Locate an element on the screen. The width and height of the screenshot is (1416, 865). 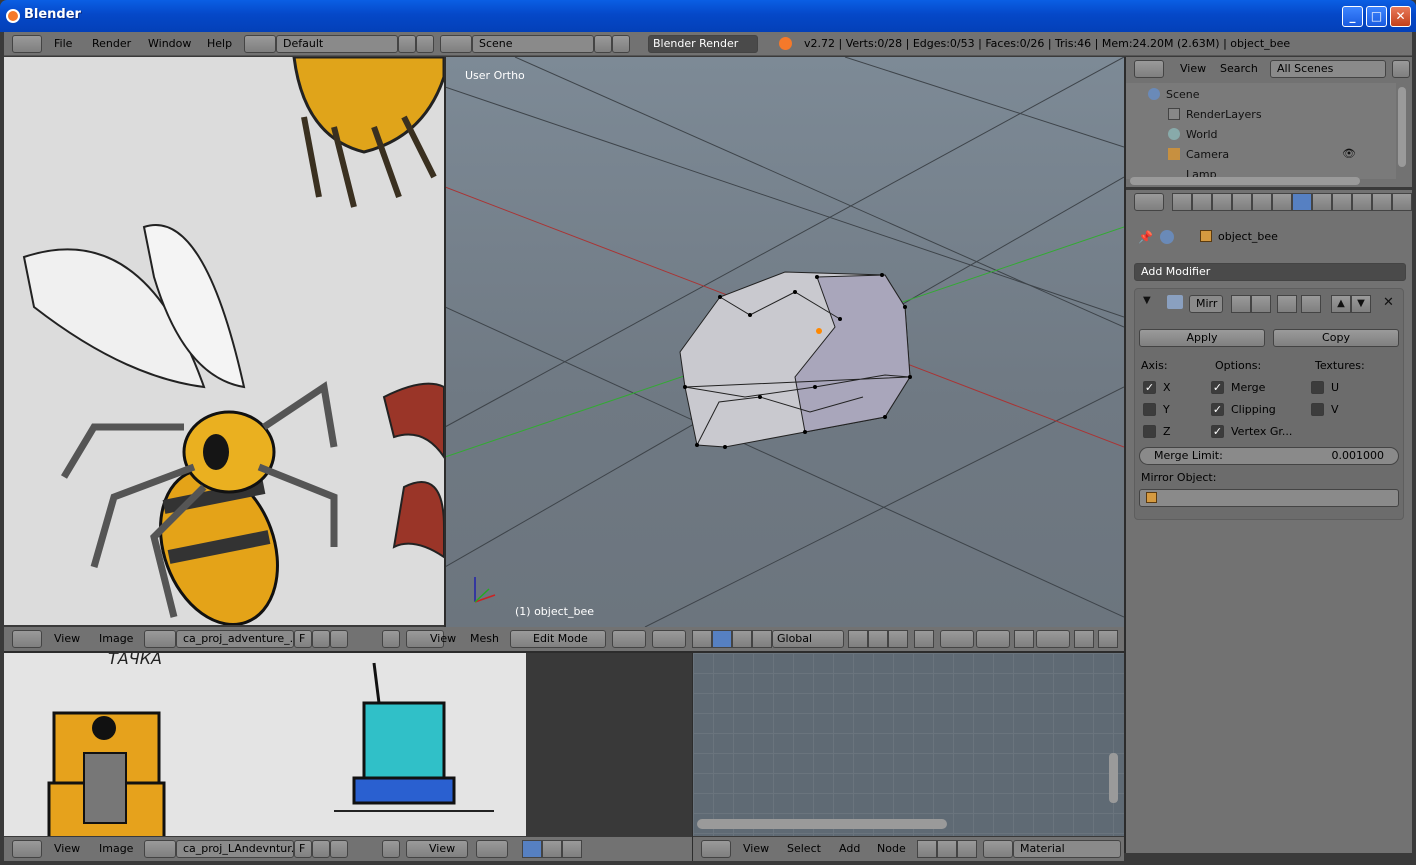
node-horizontal-scrollbar is located at coordinates (822, 824).